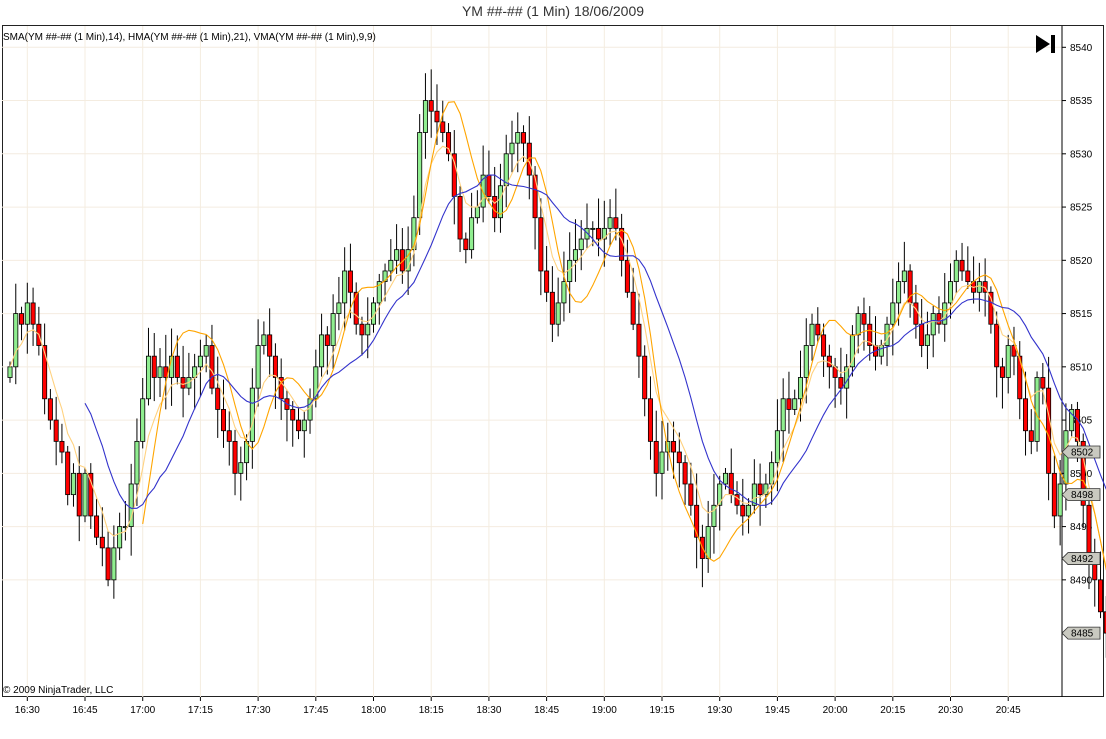  Describe the element at coordinates (1046, 44) in the screenshot. I see `skip-to-end-icon` at that location.